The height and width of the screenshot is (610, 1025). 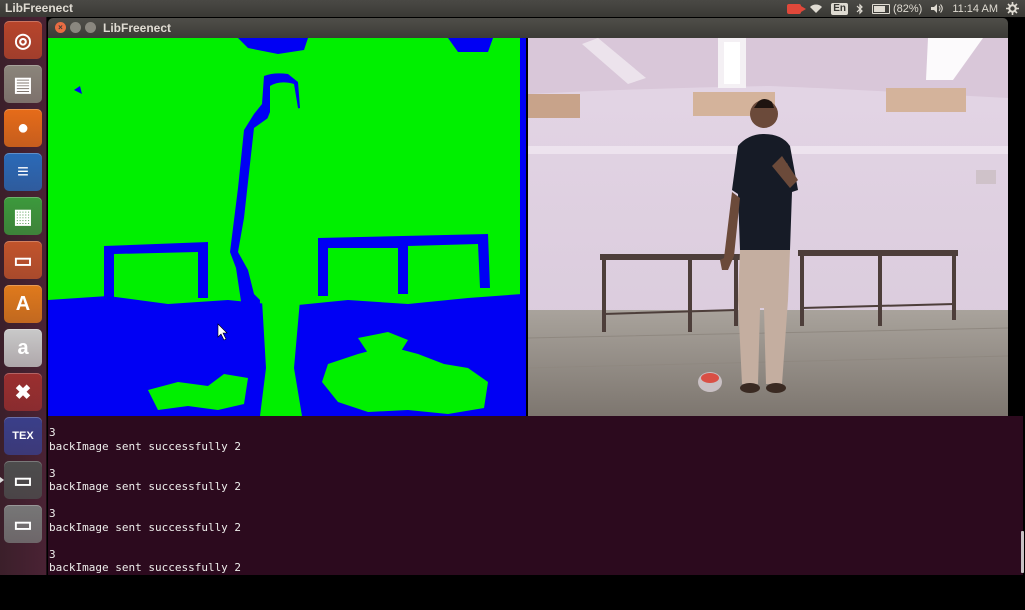 What do you see at coordinates (512, 8) in the screenshot?
I see `top-panel: LibFreenect En (82%) 11:14 AM` at bounding box center [512, 8].